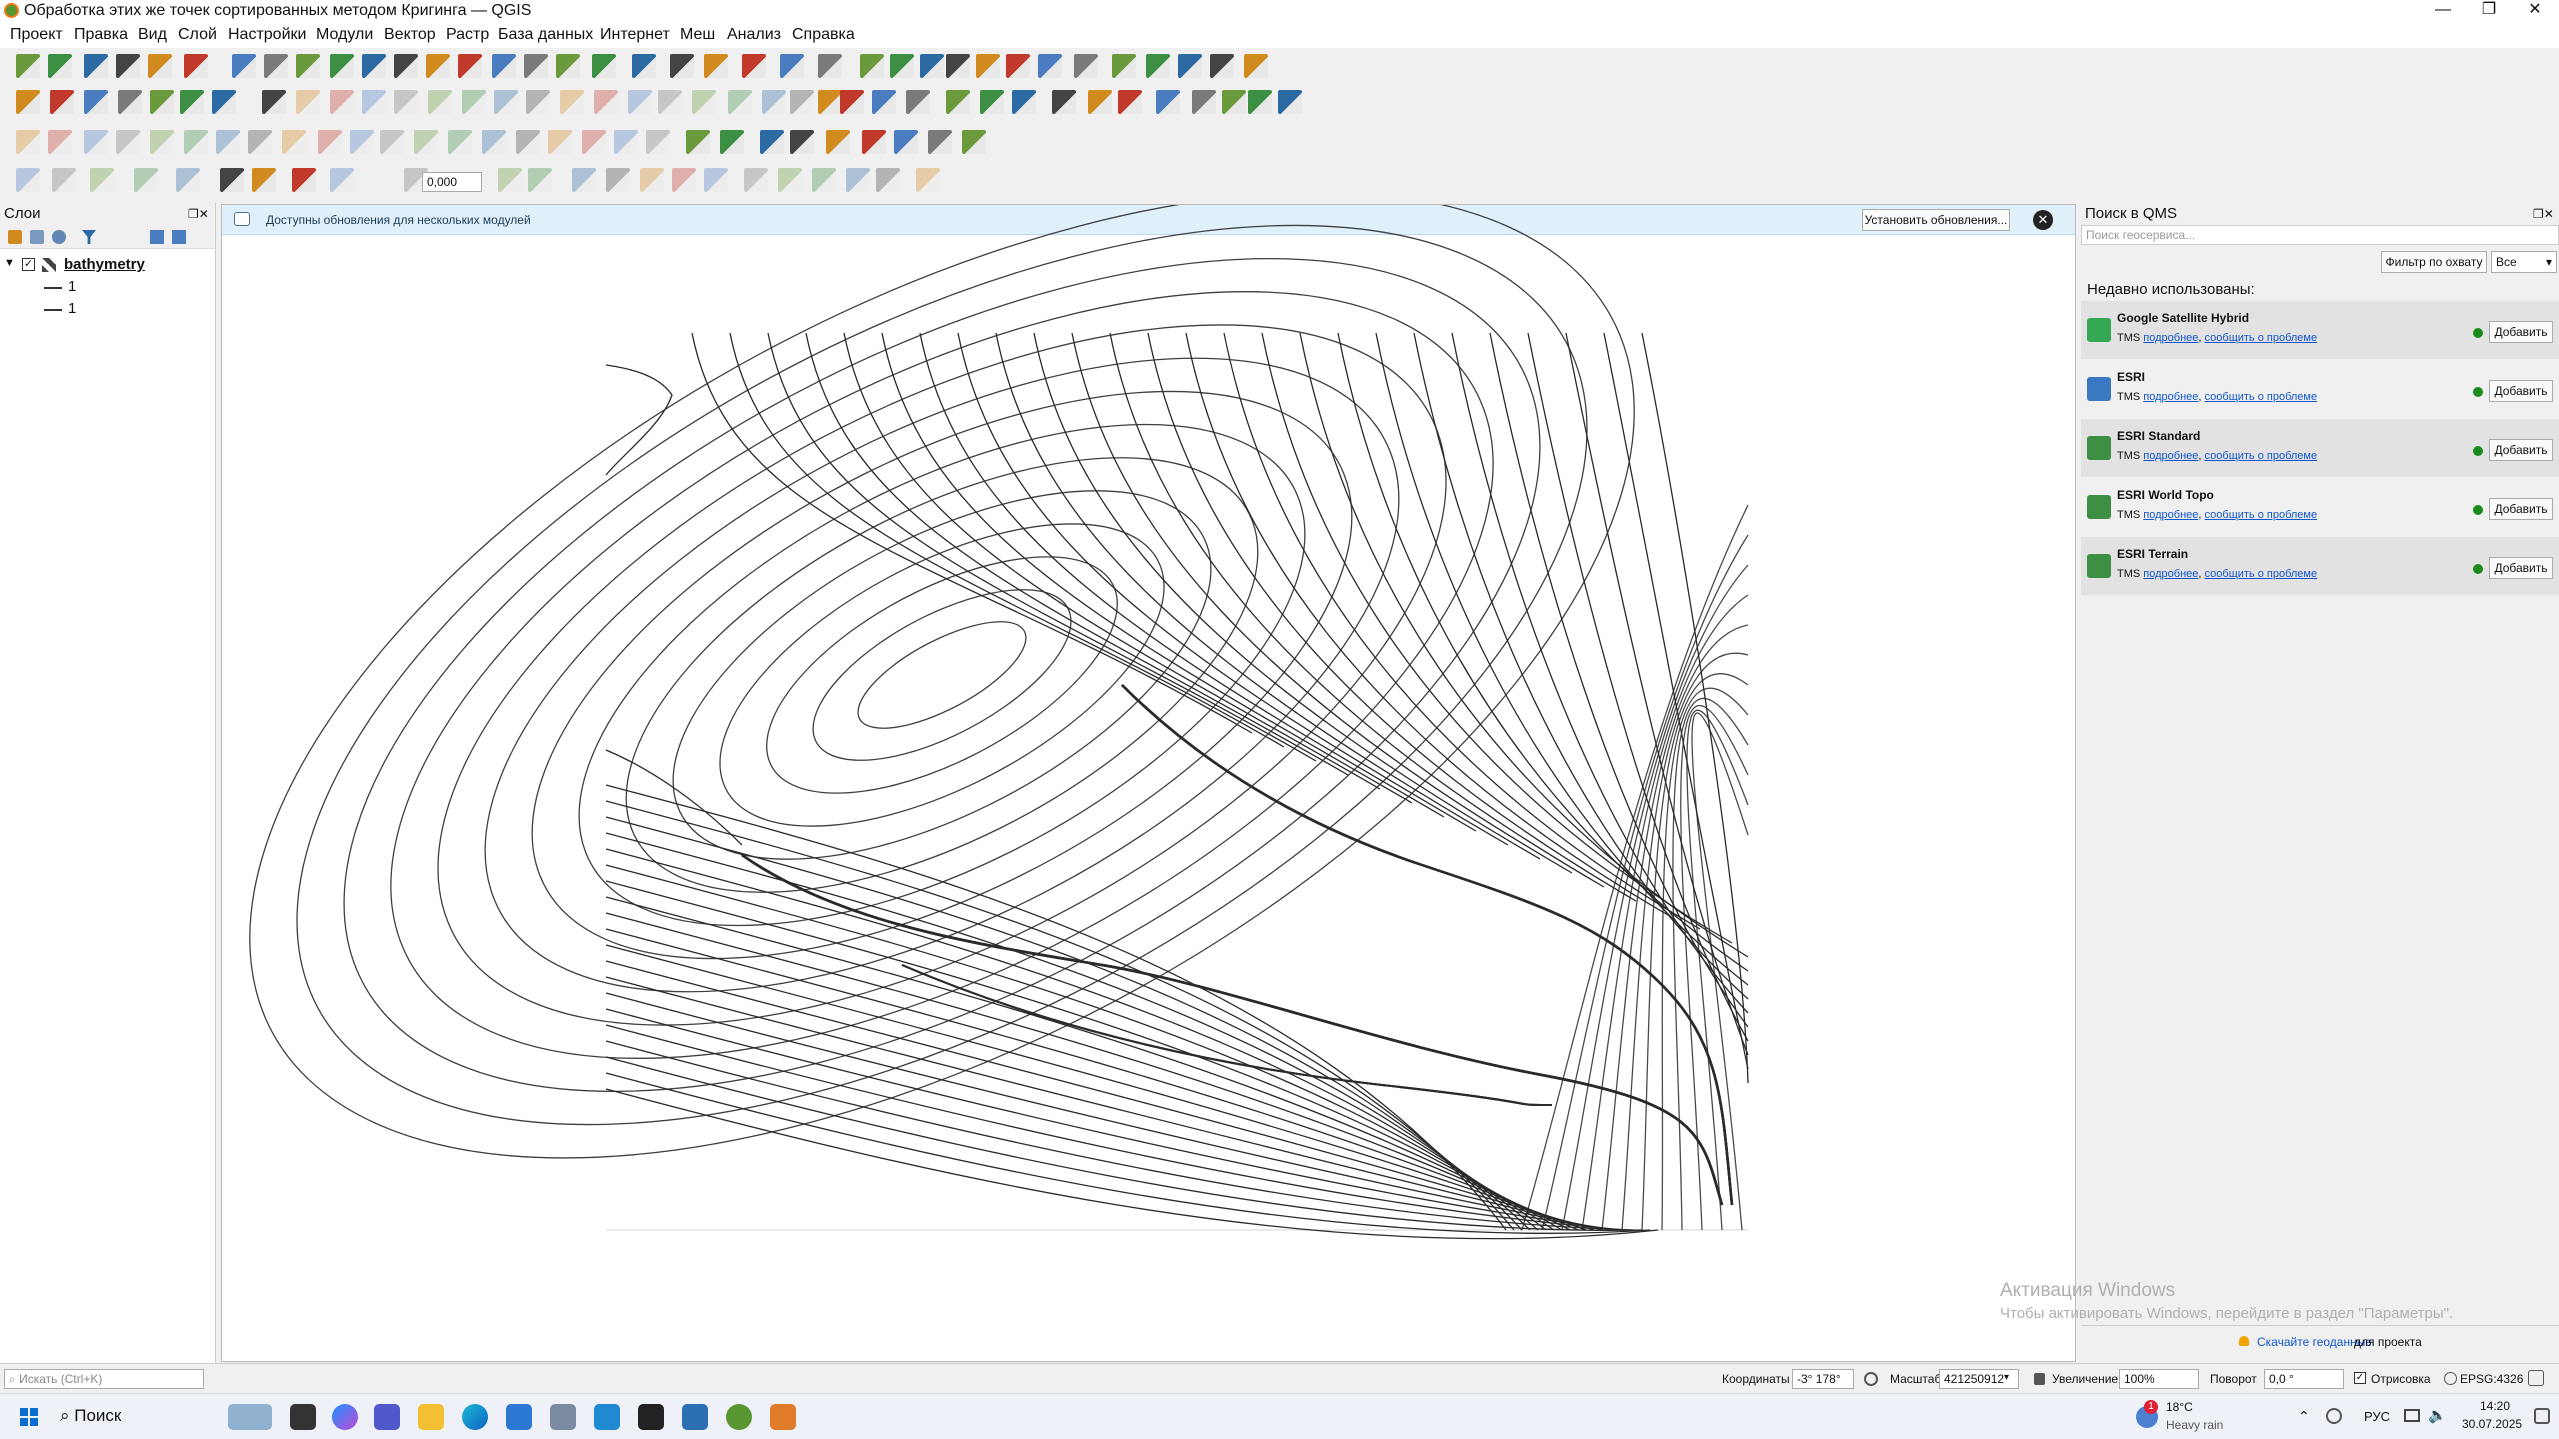  What do you see at coordinates (2492, 1424) in the screenshot?
I see `clock-date: 30.07.2025` at bounding box center [2492, 1424].